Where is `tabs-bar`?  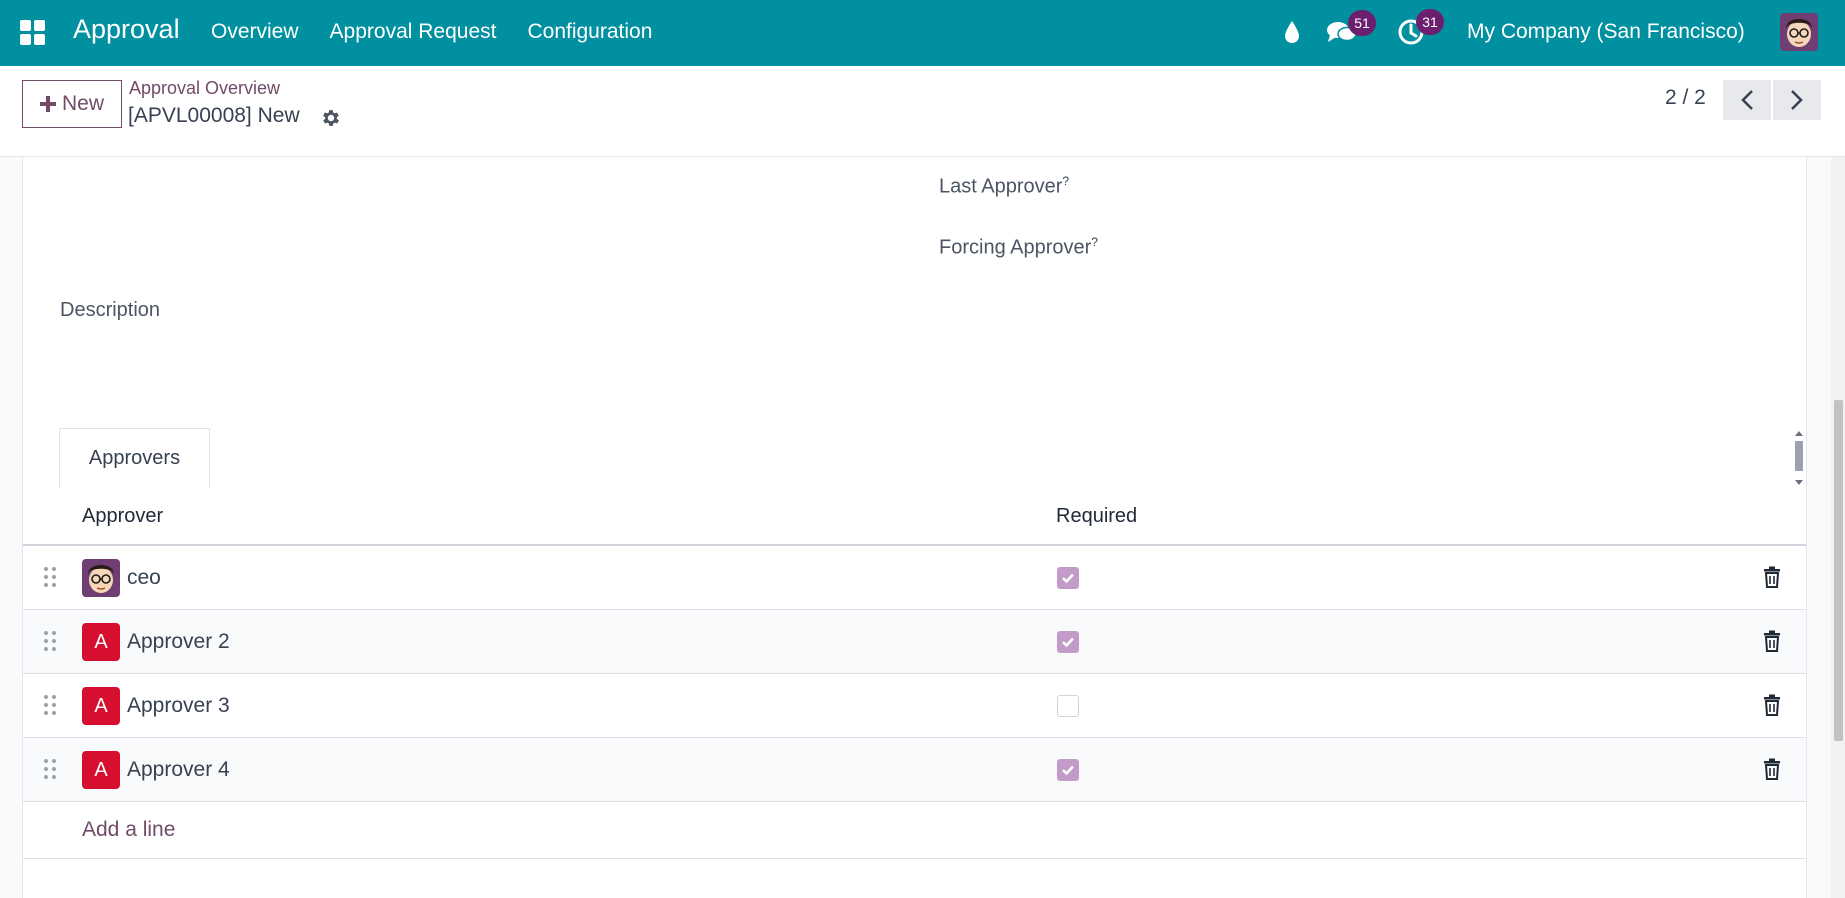
tabs-bar is located at coordinates (914, 458).